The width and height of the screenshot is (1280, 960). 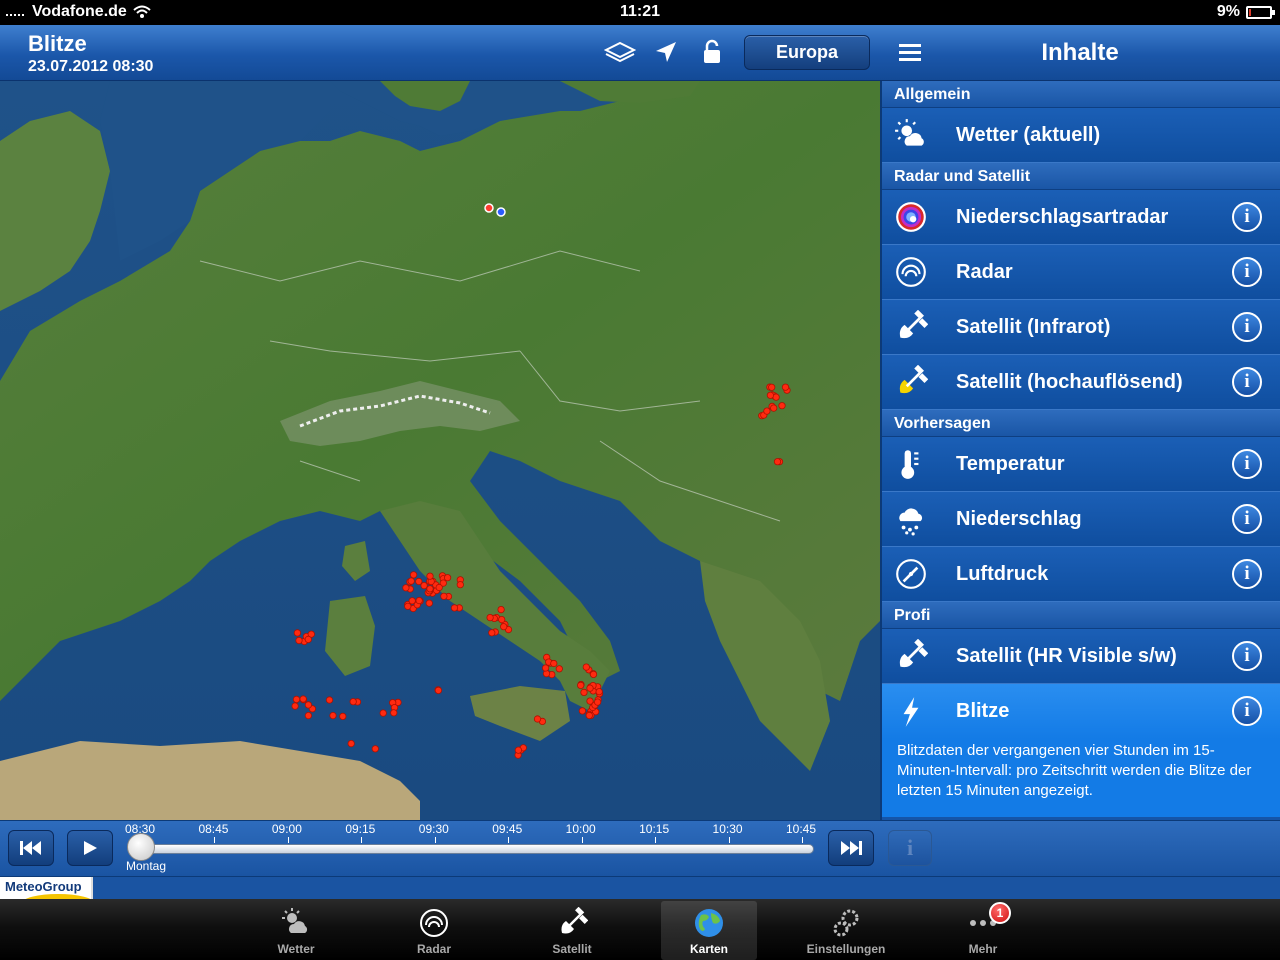 I want to click on contents-header: Inhalte, so click(x=1080, y=53).